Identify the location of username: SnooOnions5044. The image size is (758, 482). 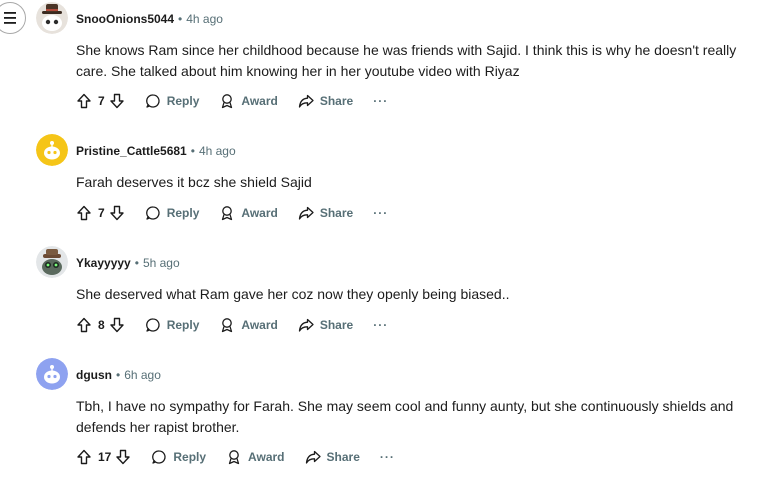
(125, 19).